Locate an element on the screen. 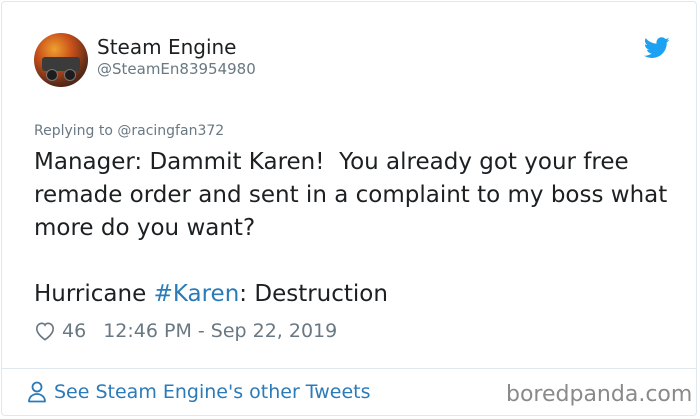  replying-to: Replying to @racingfan372 is located at coordinates (129, 131).